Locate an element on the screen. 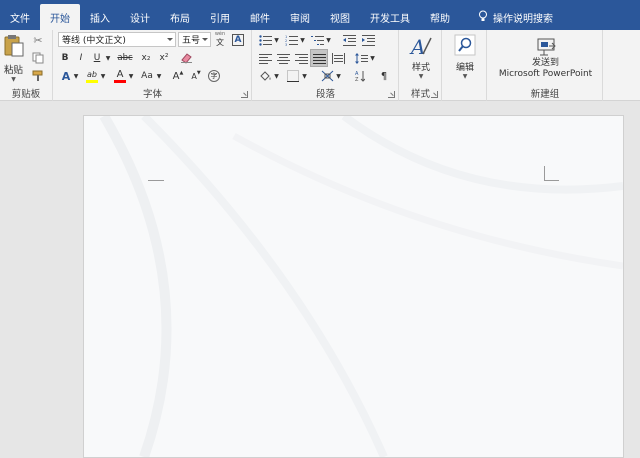  send-to-powerpoint-line1: 发送到 is located at coordinates (545, 62).